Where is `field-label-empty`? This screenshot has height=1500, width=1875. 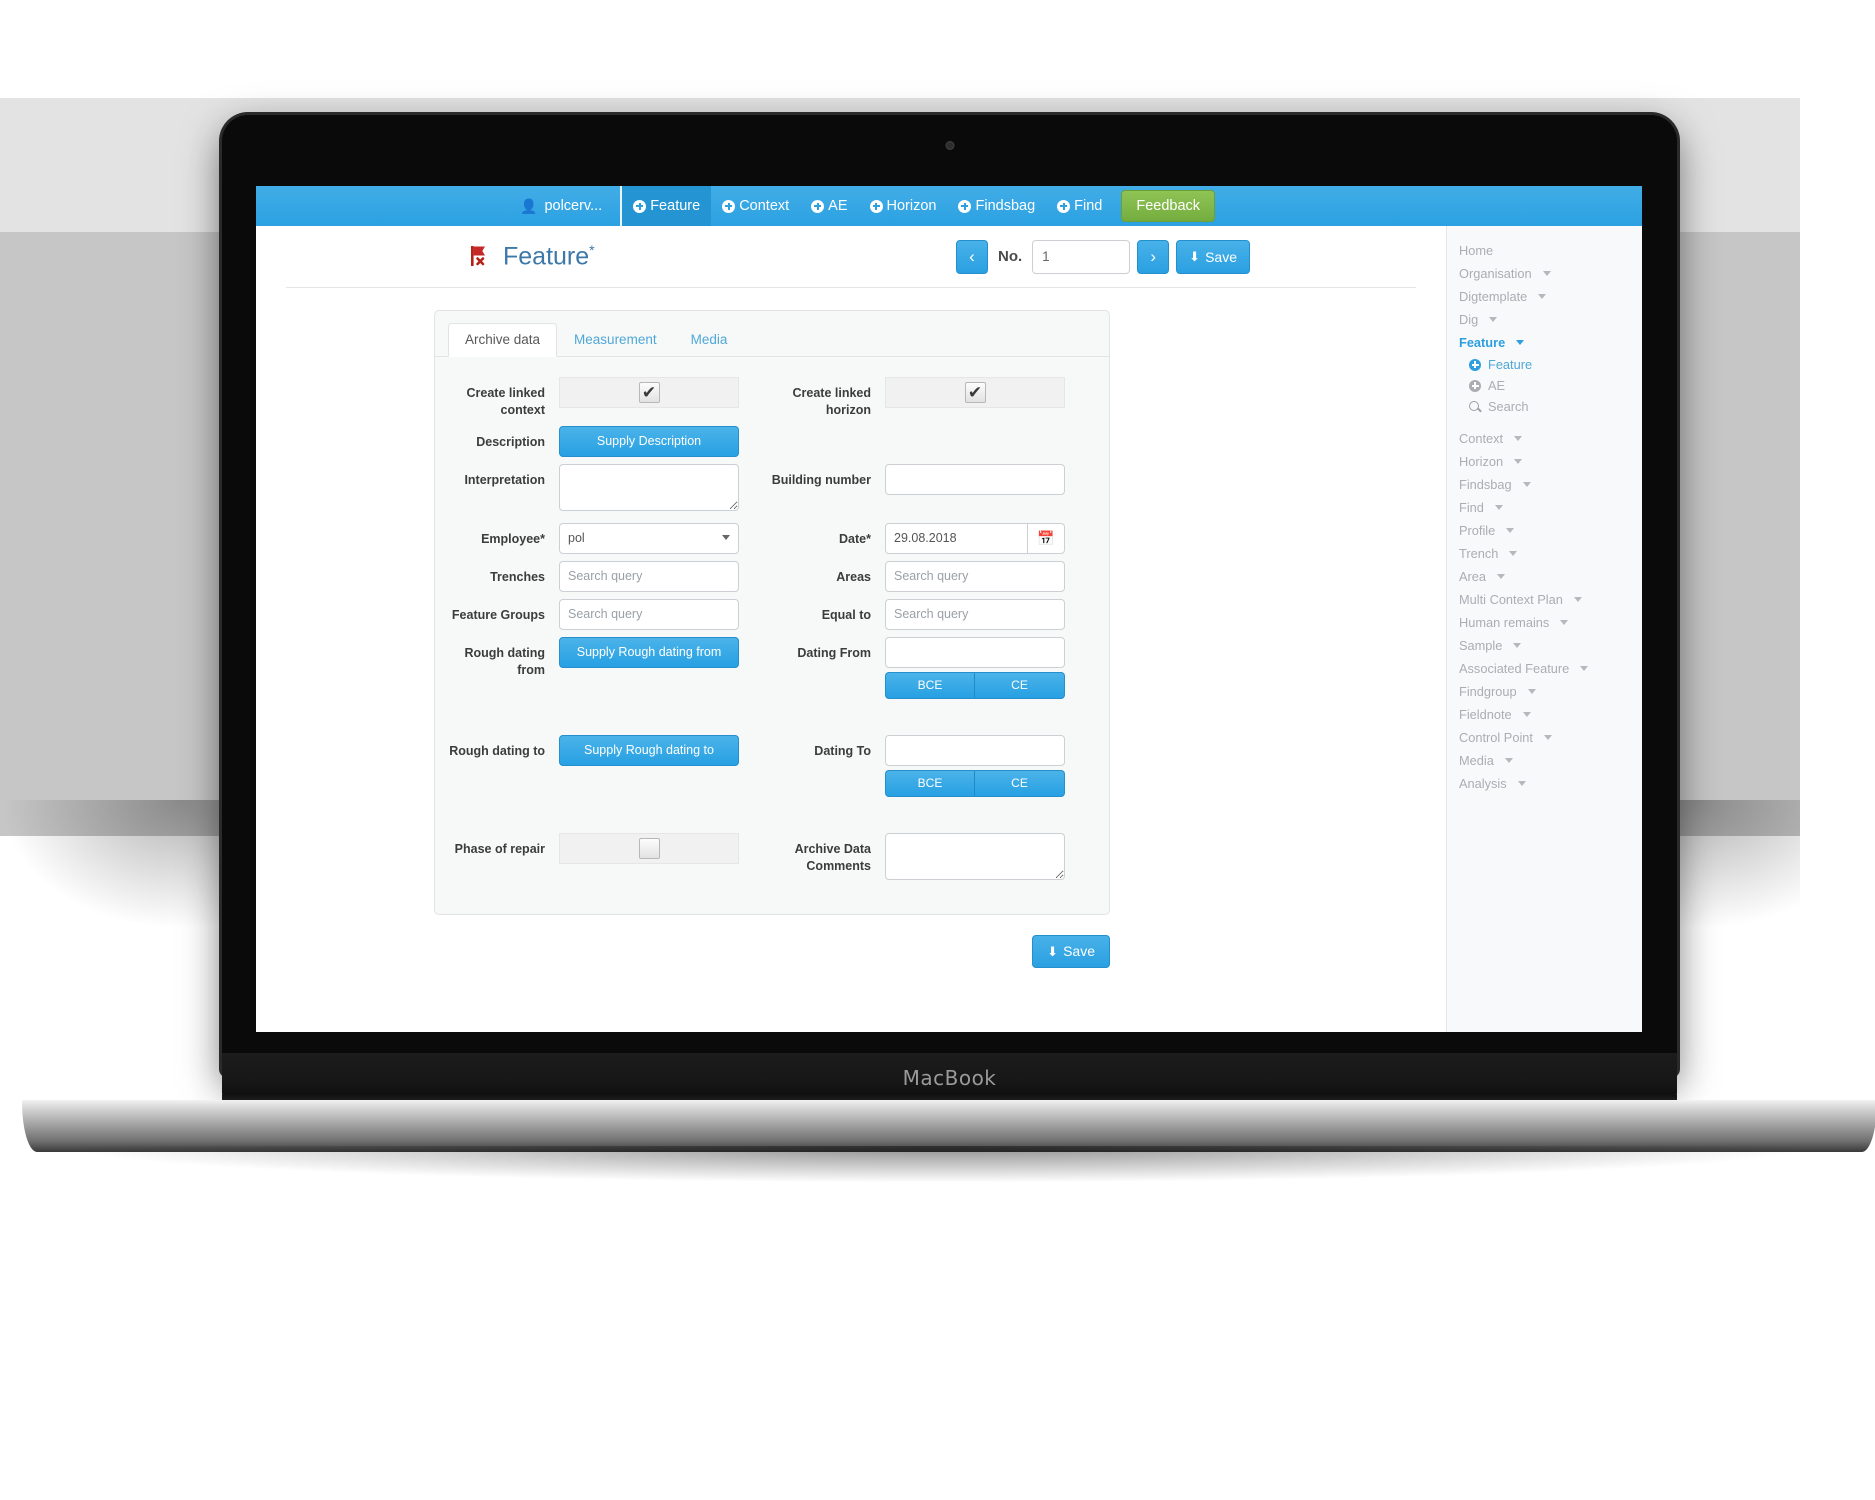
field-label-empty is located at coordinates (823, 430).